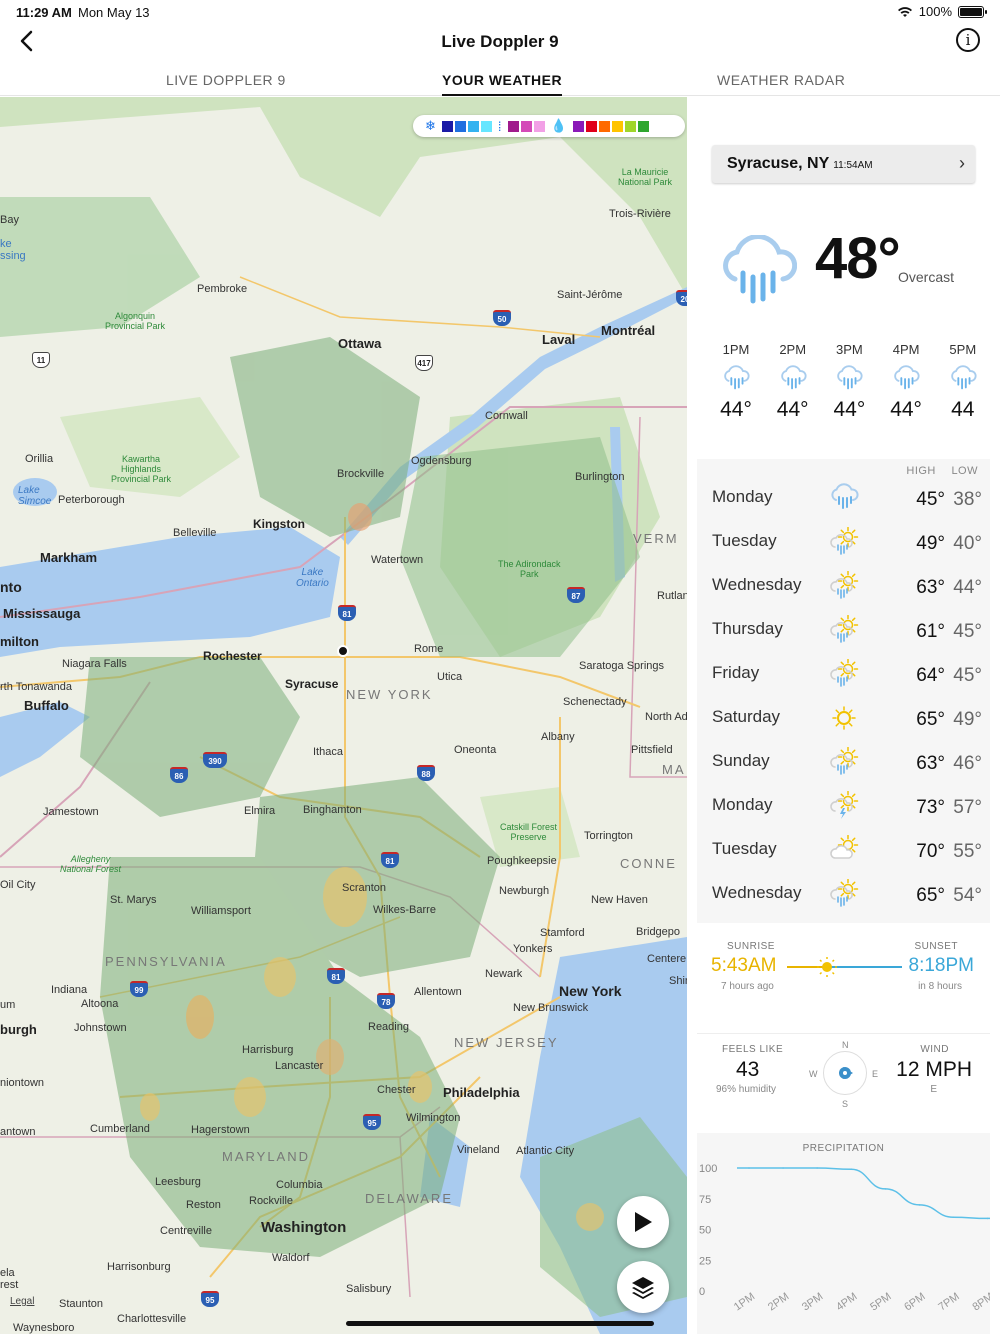 Image resolution: width=1000 pixels, height=1334 pixels. I want to click on daily-row: Wednesday 65° 54°, so click(843, 899).